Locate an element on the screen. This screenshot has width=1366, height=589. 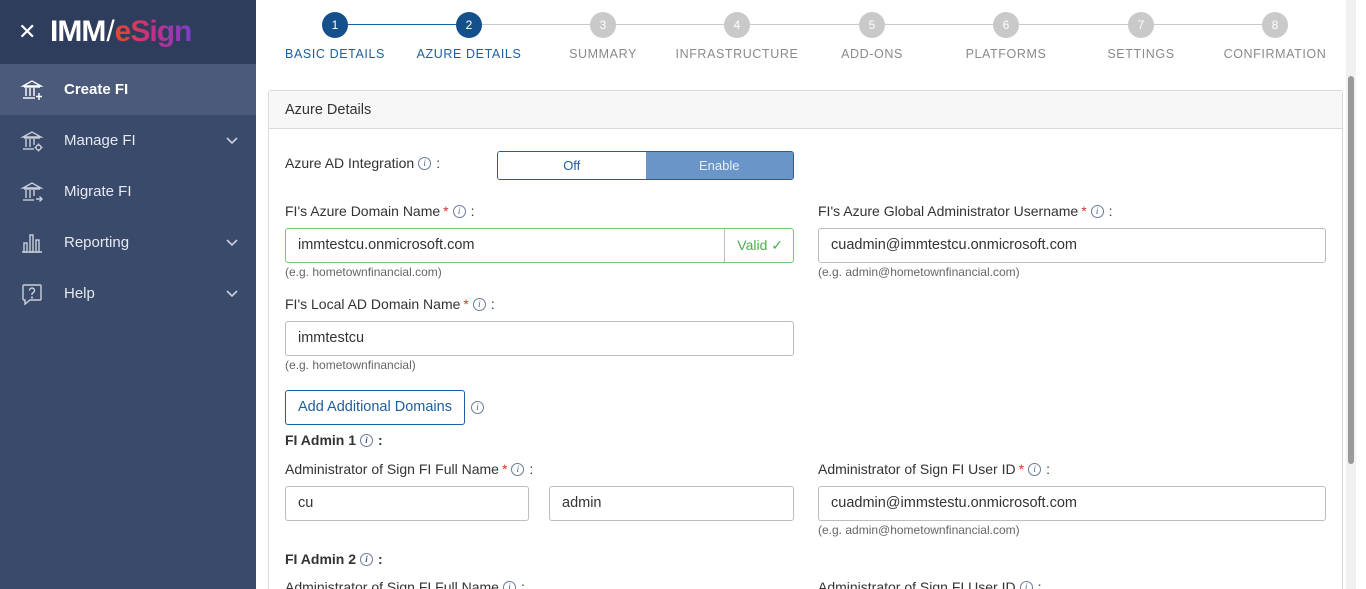
sidebar-item-label: Manage FI is located at coordinates (100, 140).